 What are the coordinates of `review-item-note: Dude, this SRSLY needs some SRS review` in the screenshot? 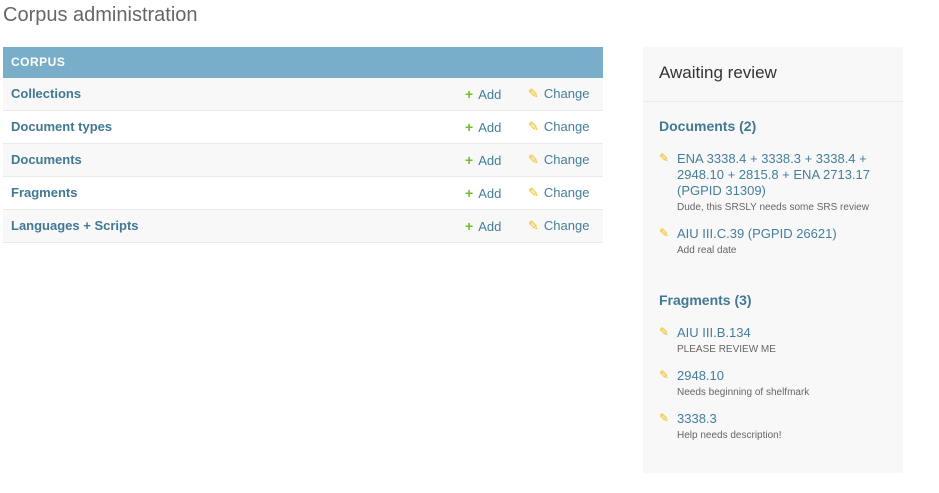 It's located at (773, 207).